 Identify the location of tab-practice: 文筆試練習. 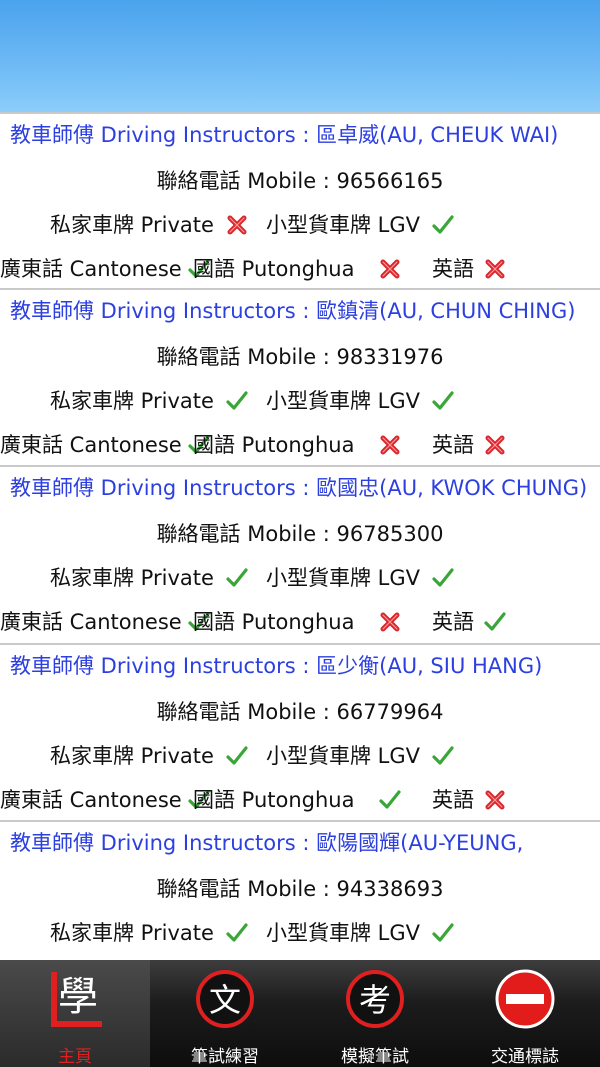
(225, 1013).